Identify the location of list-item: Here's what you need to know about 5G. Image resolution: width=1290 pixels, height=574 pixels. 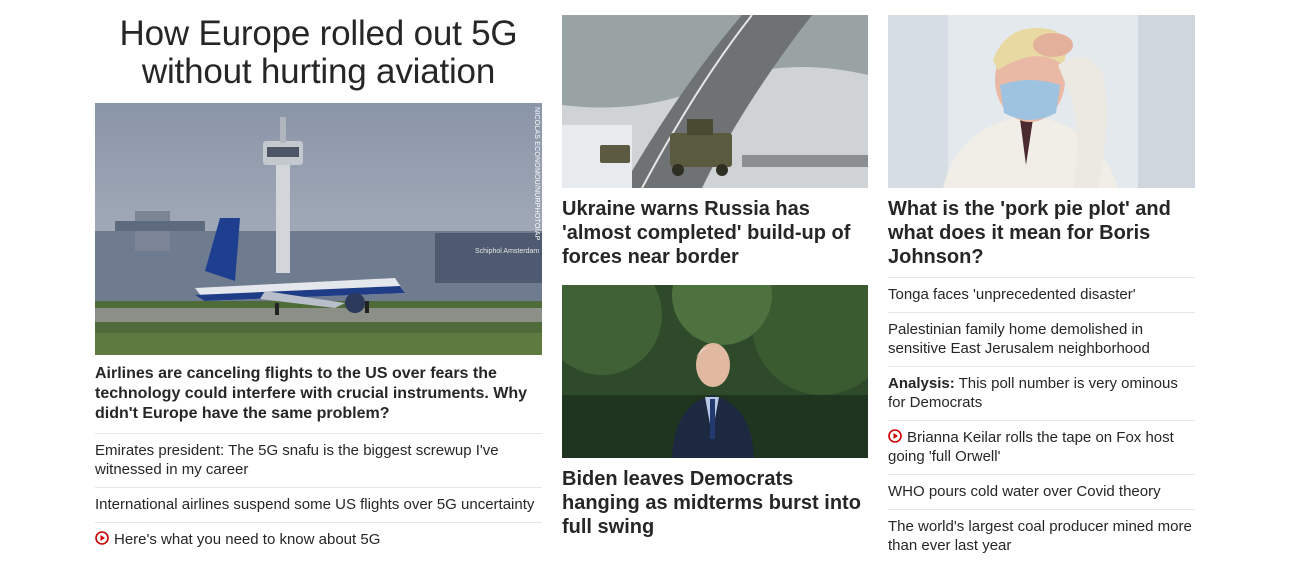
(318, 540).